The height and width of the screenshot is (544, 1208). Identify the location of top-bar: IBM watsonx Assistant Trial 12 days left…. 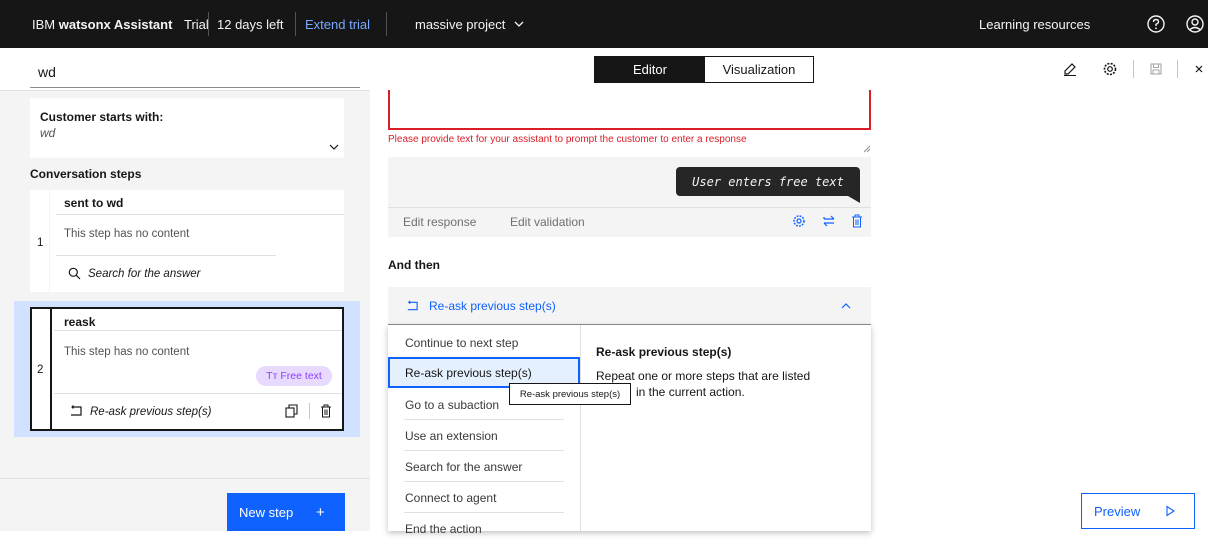
(604, 24).